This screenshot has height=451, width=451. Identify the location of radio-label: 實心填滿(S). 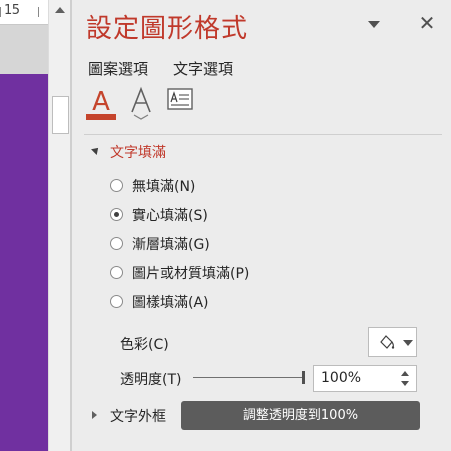
(170, 216).